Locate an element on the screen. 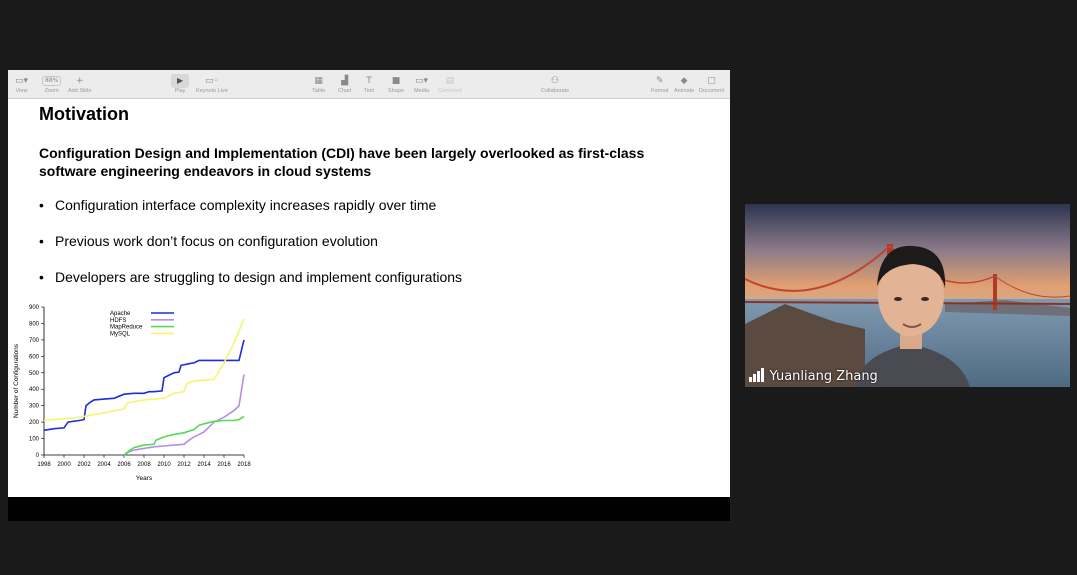 The height and width of the screenshot is (575, 1077). document-icon: ▢ is located at coordinates (711, 81).